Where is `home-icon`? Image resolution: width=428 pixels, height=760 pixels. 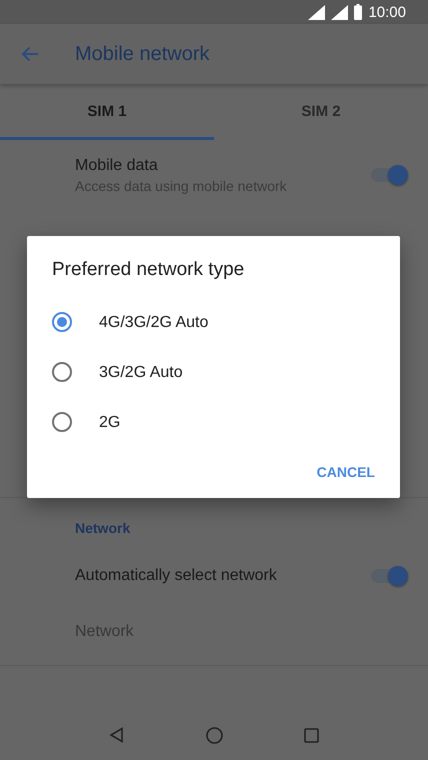
home-icon is located at coordinates (214, 735).